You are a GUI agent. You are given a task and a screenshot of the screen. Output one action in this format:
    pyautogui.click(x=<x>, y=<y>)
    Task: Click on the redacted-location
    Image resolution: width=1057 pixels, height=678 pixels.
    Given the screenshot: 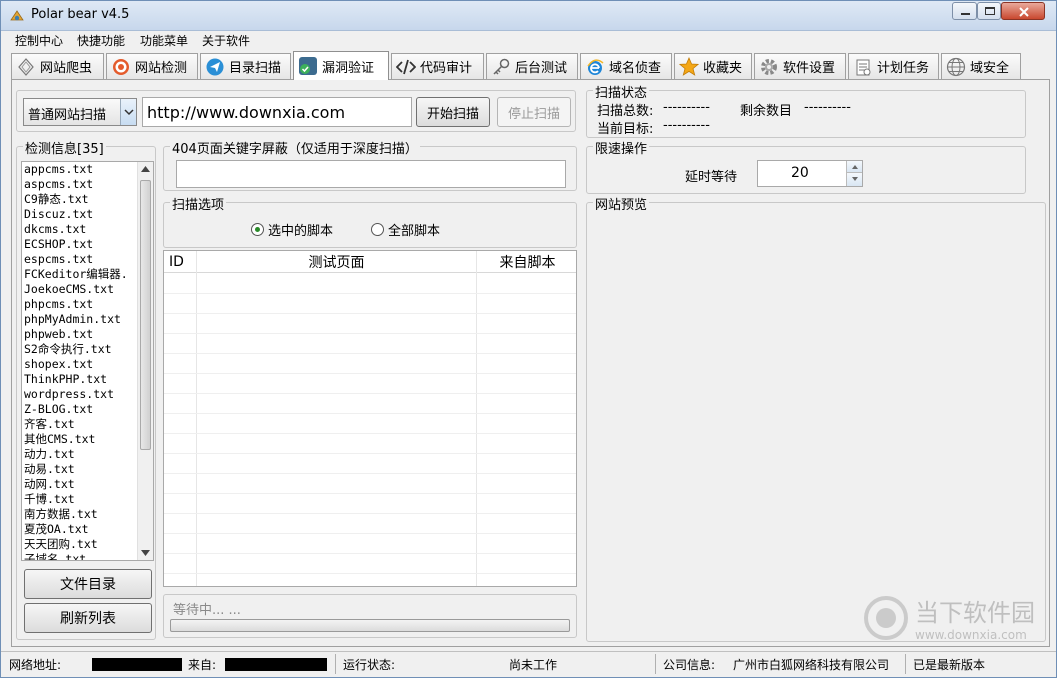 What is the action you would take?
    pyautogui.click(x=276, y=664)
    